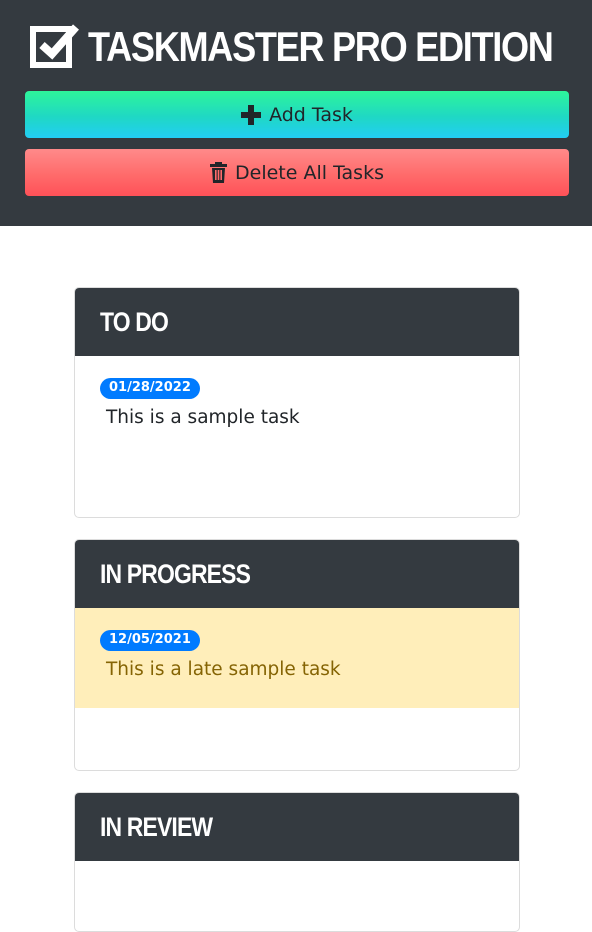  I want to click on trash-icon, so click(219, 172).